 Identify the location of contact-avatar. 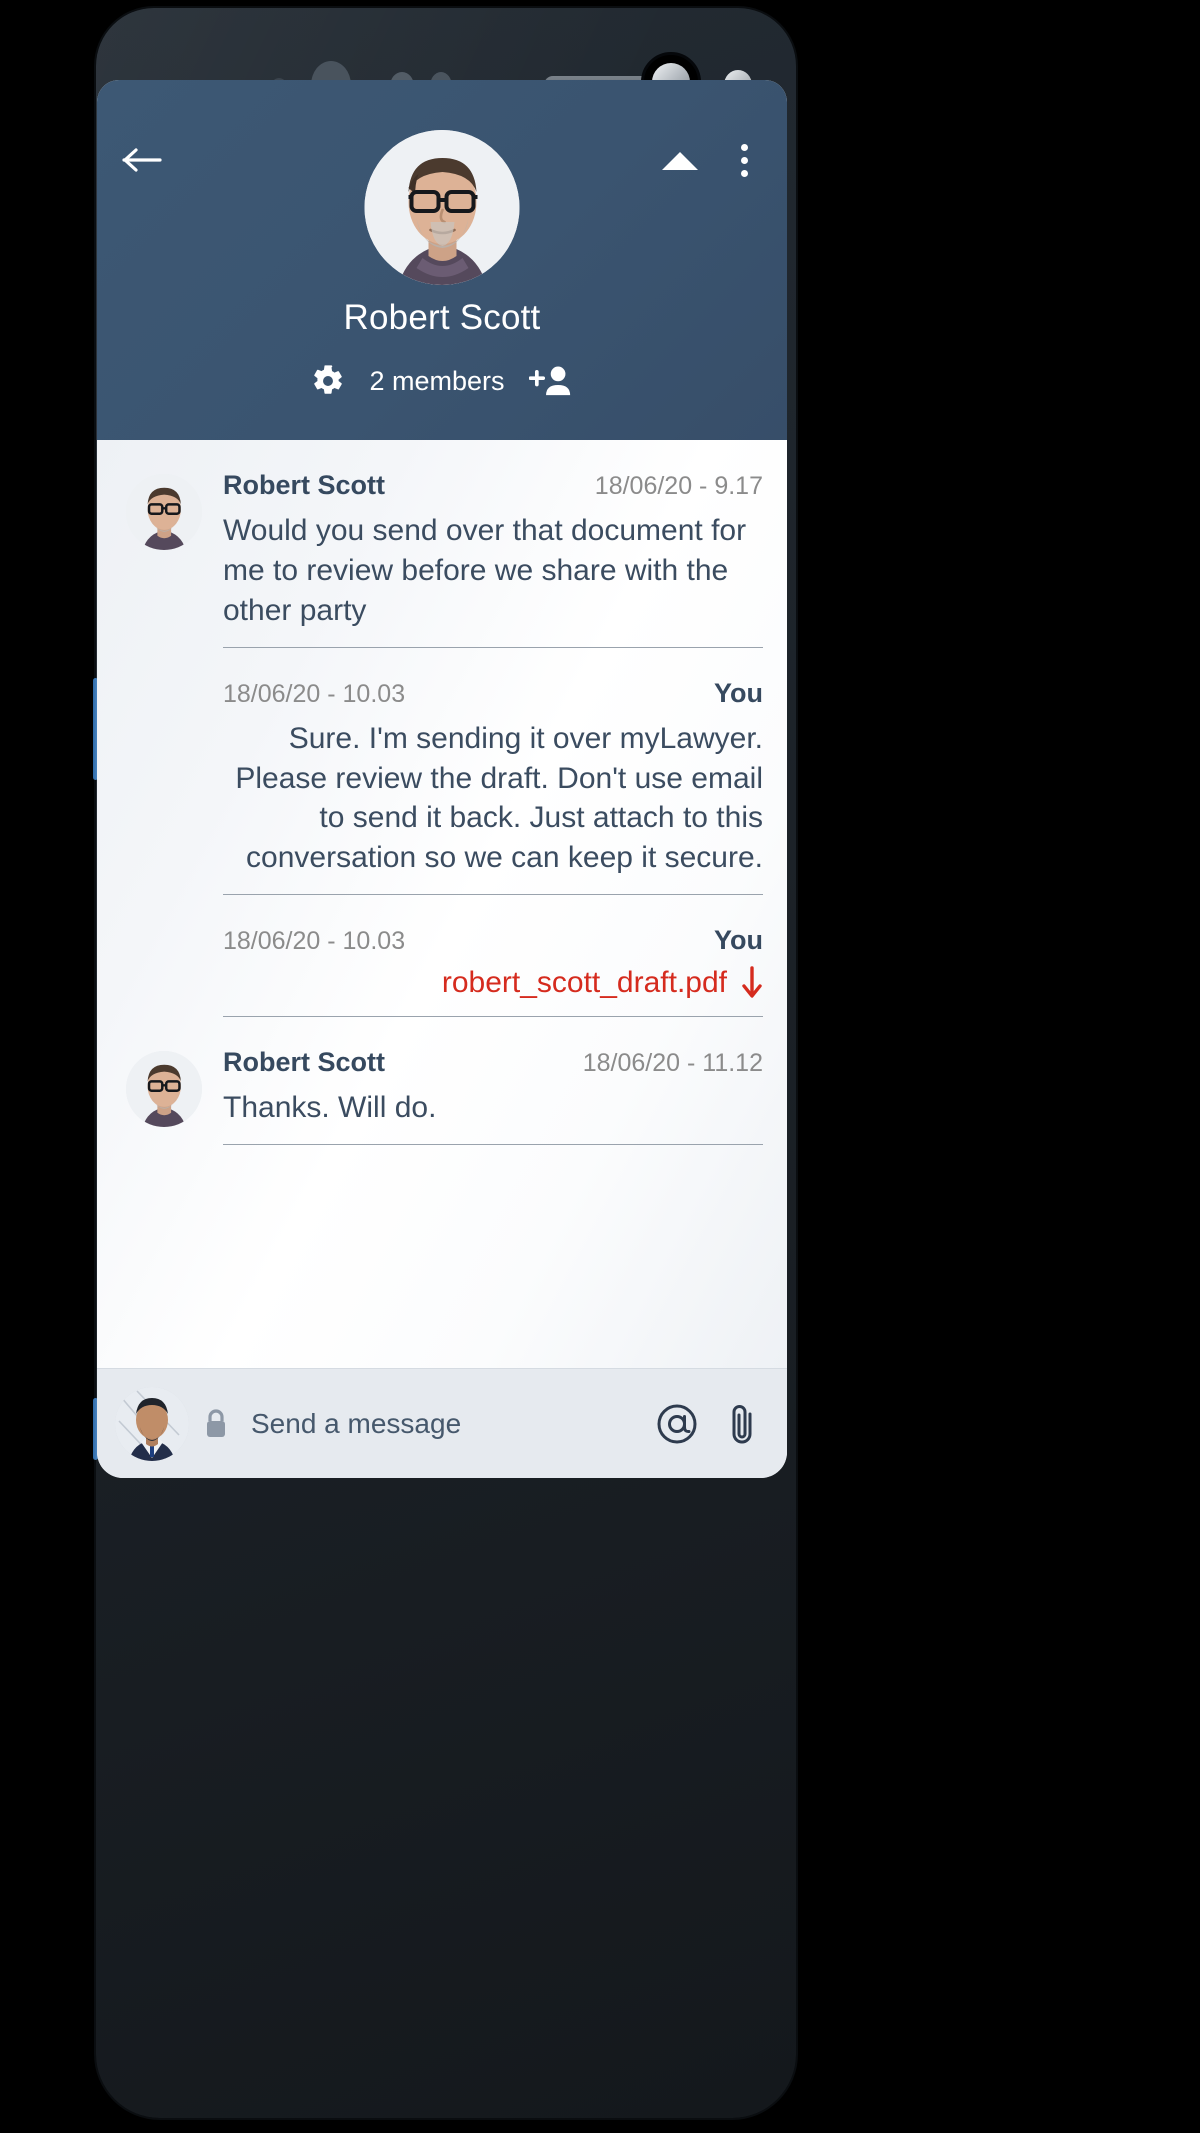
(442, 207).